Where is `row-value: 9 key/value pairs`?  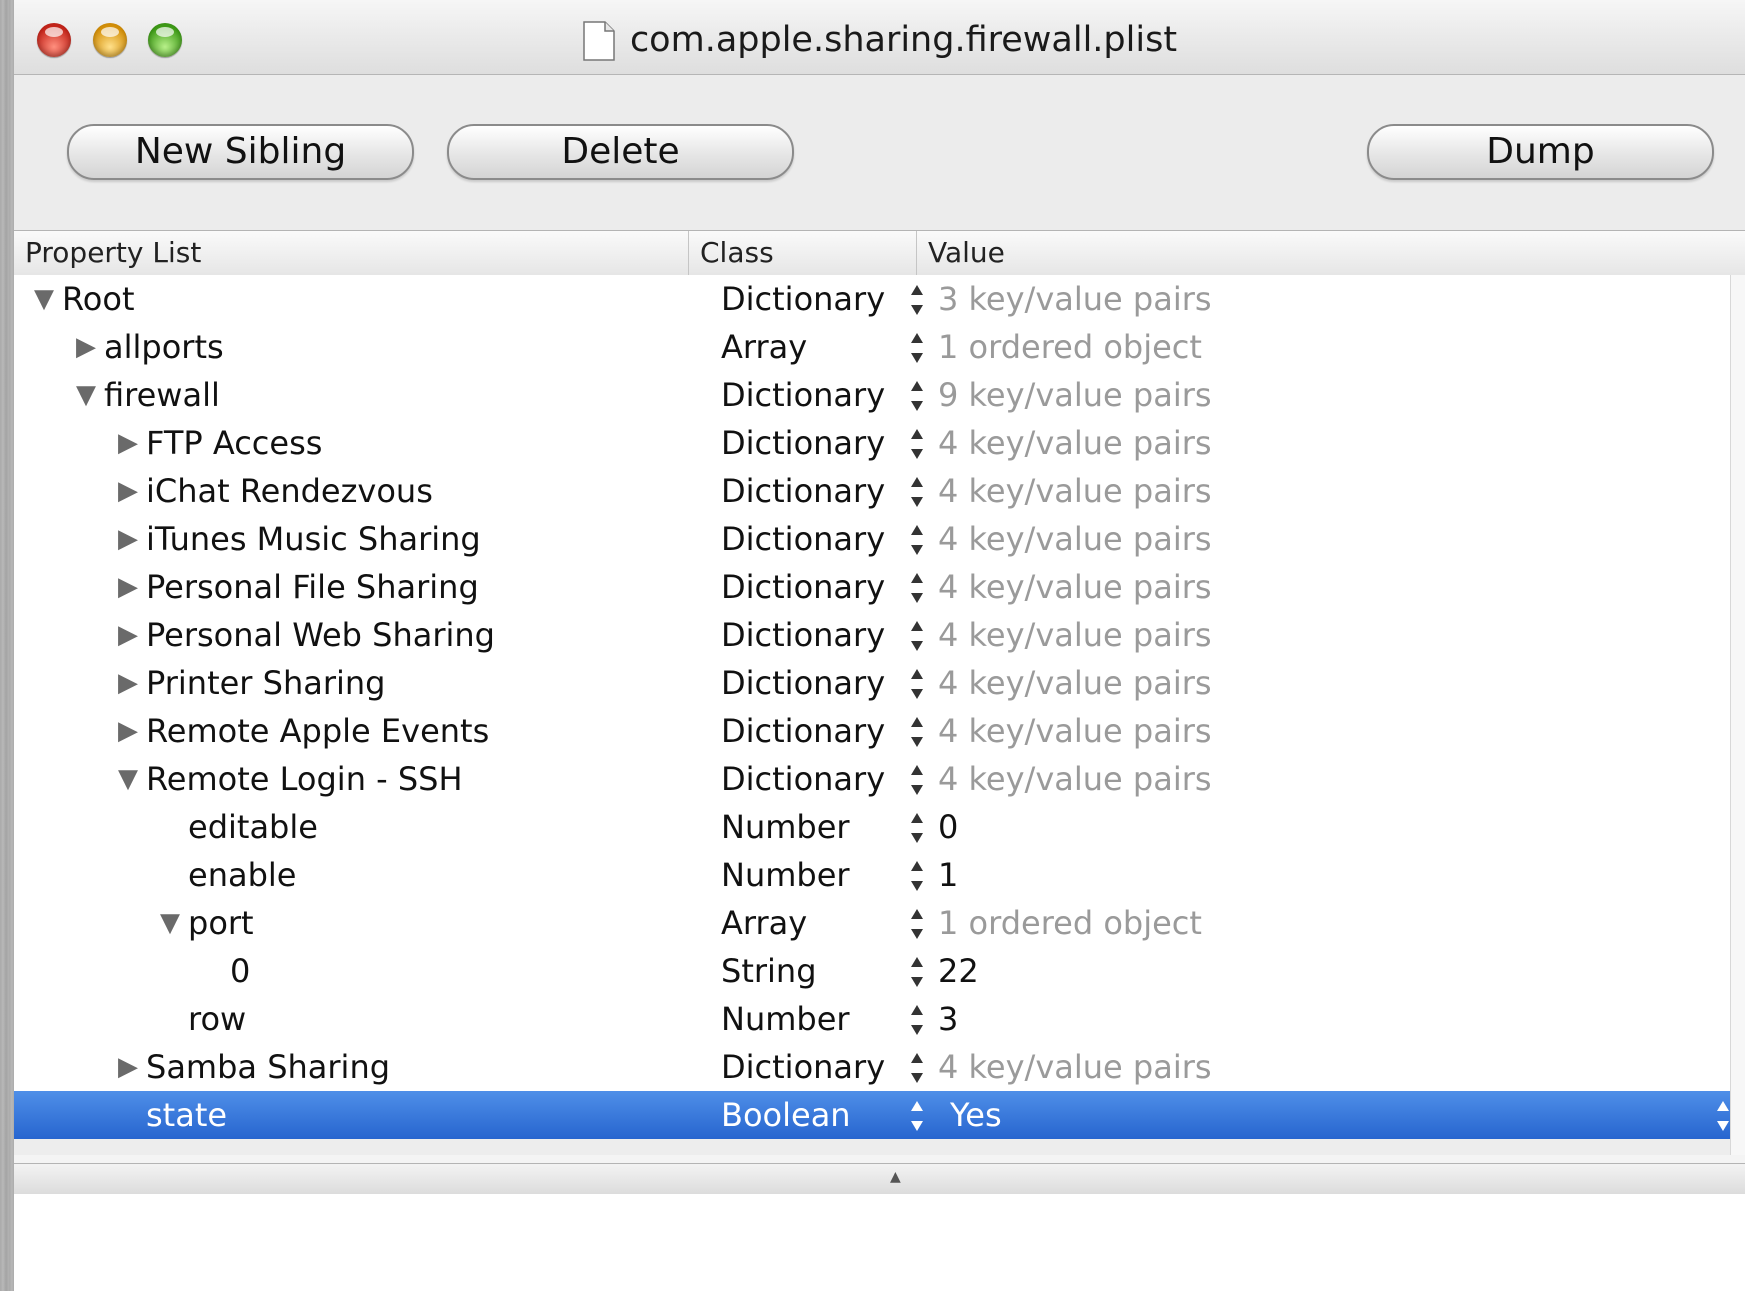 row-value: 9 key/value pairs is located at coordinates (1075, 395).